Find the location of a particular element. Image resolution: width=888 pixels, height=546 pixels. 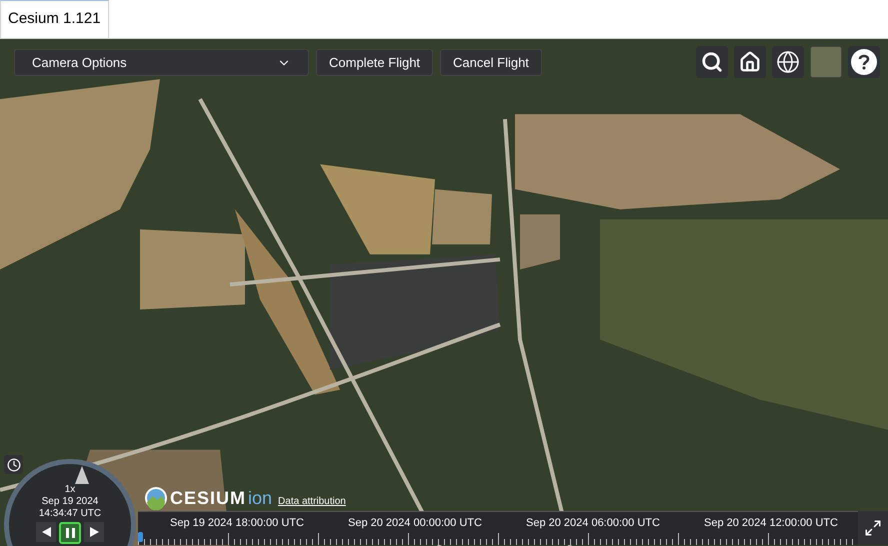

help-icon is located at coordinates (864, 62).